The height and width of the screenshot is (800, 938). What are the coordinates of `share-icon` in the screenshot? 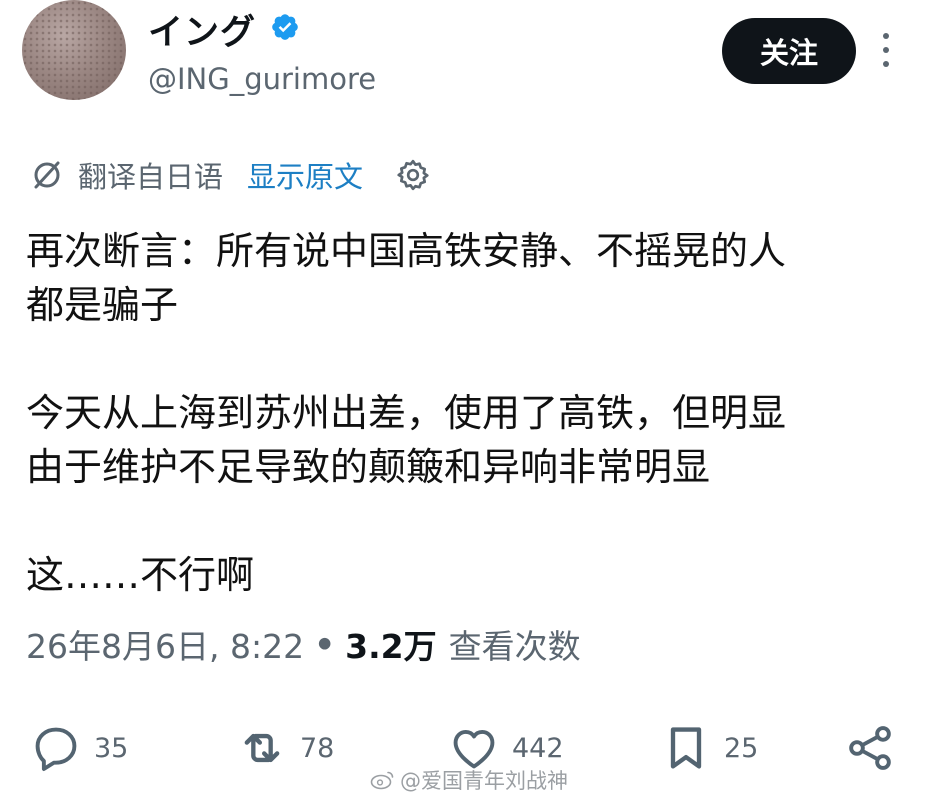 It's located at (870, 748).